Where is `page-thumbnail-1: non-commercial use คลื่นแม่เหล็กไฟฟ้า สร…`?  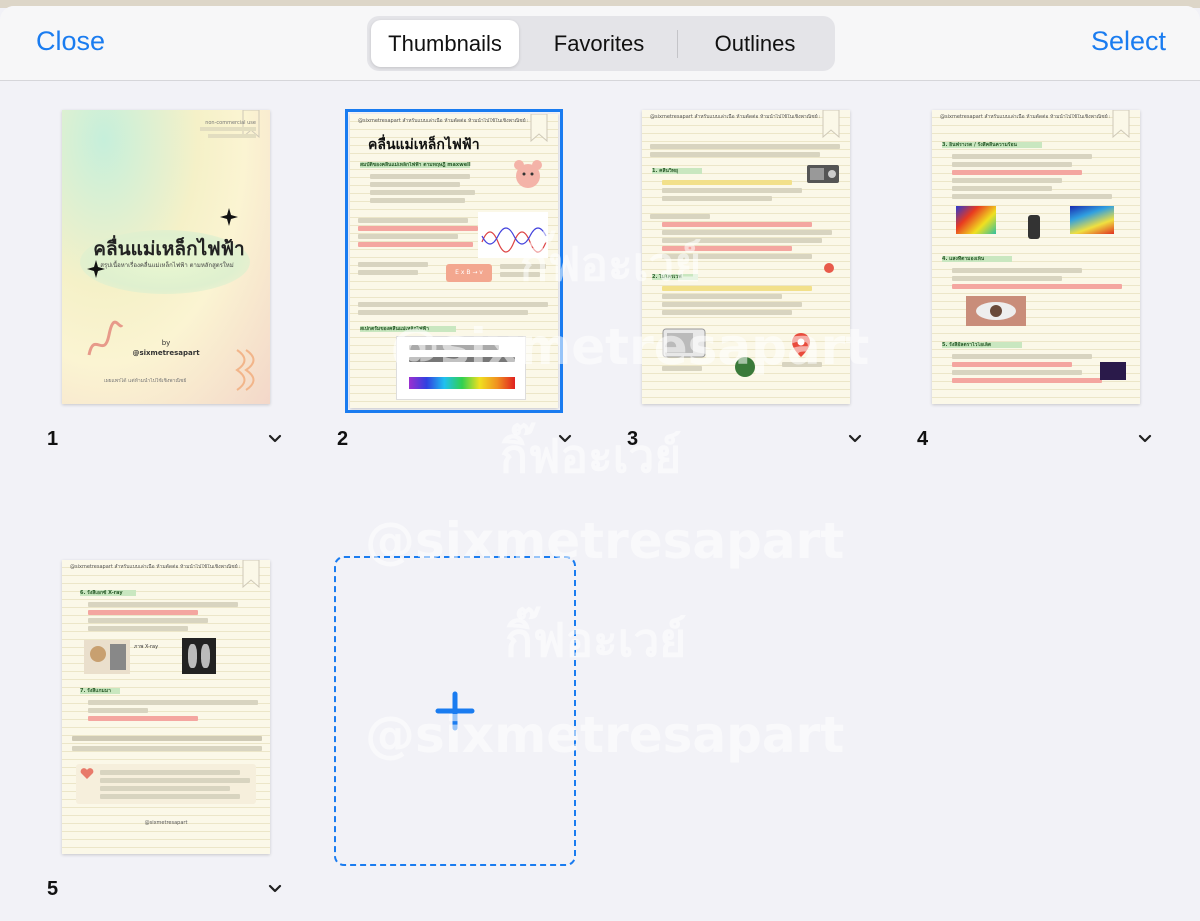
page-thumbnail-1: non-commercial use คลื่นแม่เหล็กไฟฟ้า สร… is located at coordinates (166, 257).